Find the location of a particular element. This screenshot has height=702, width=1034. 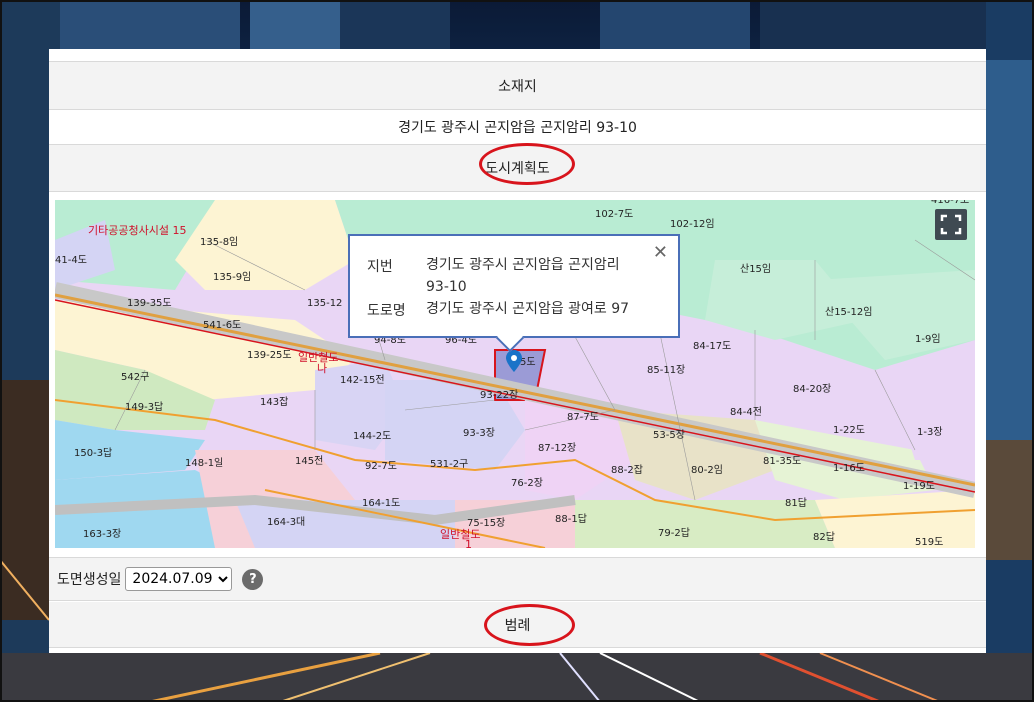

fullscreen-icon is located at coordinates (951, 224).